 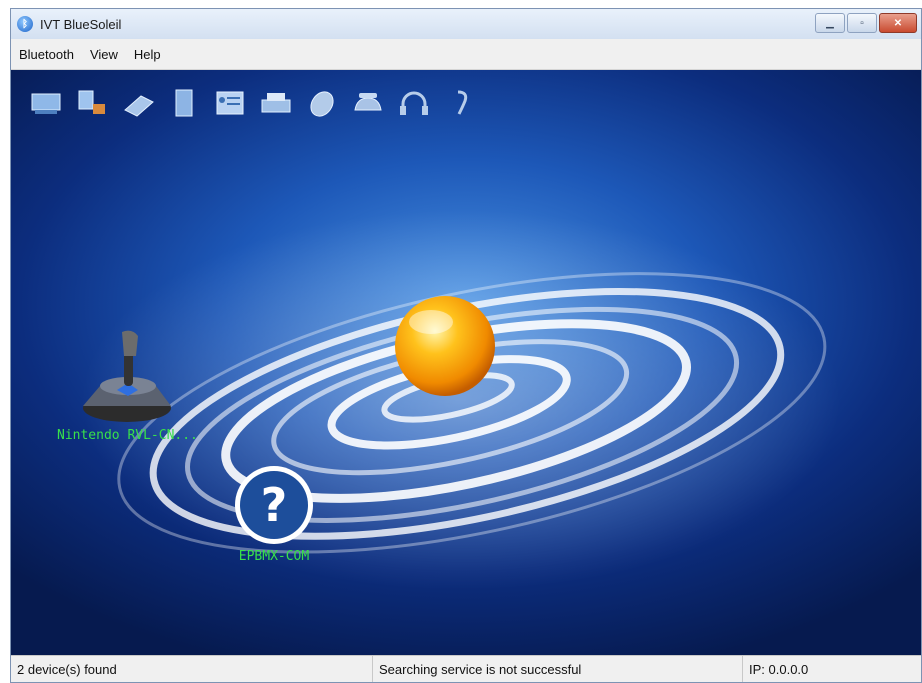 What do you see at coordinates (192, 669) in the screenshot?
I see `status-devices-found: 2 device(s) found` at bounding box center [192, 669].